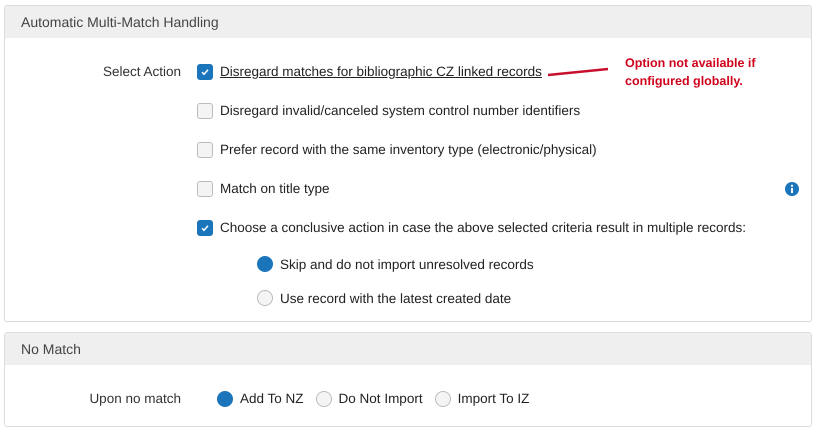 The image size is (818, 428). What do you see at coordinates (135, 398) in the screenshot?
I see `field-label: Upon no match` at bounding box center [135, 398].